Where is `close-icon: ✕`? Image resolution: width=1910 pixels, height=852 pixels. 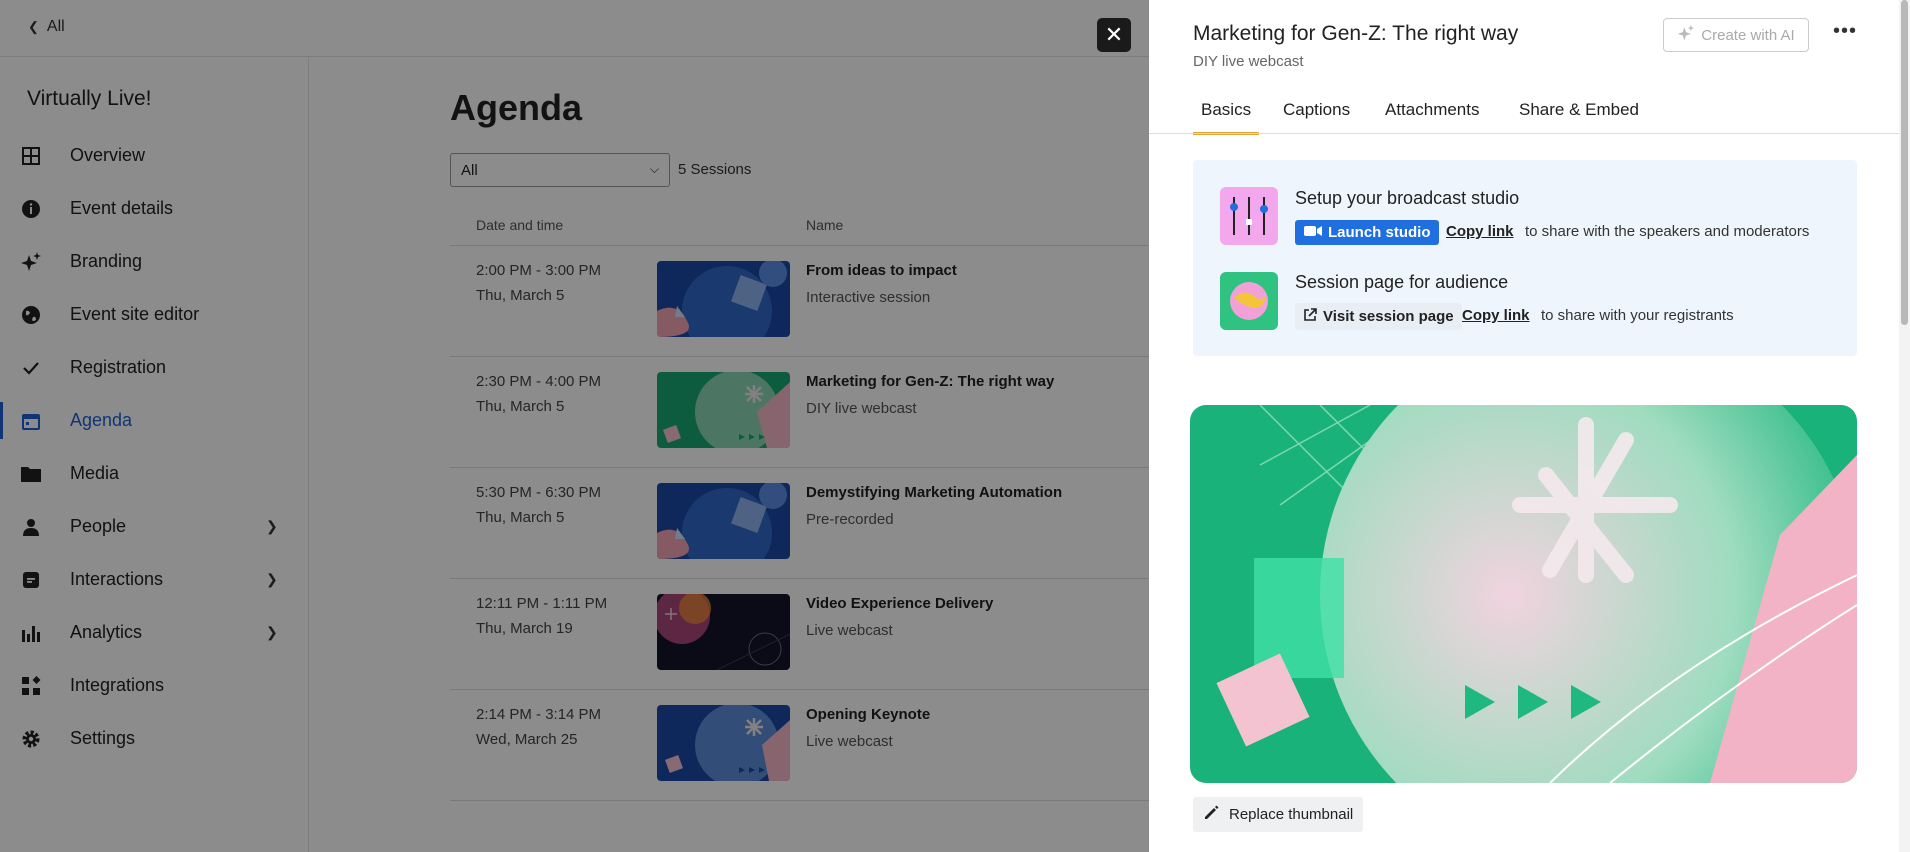 close-icon: ✕ is located at coordinates (1114, 34).